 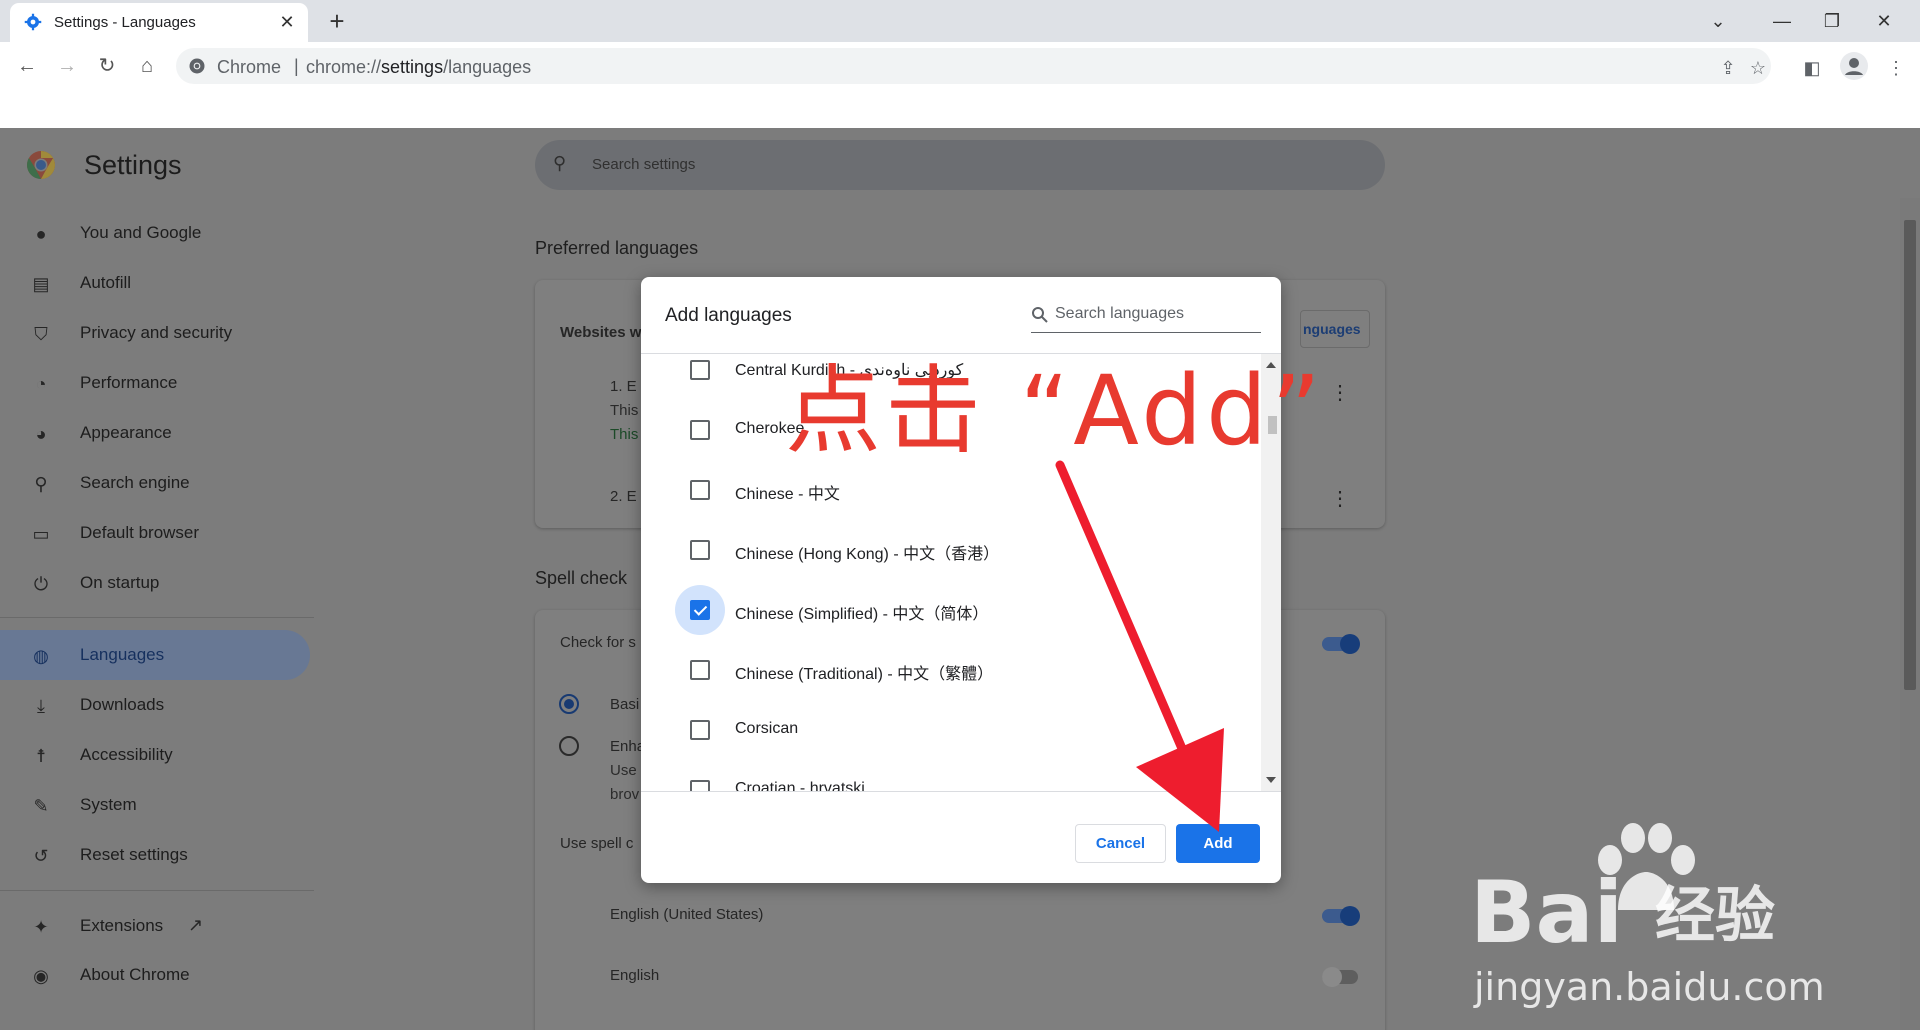 What do you see at coordinates (419, 67) in the screenshot?
I see `url-text: chrome://settings/languages` at bounding box center [419, 67].